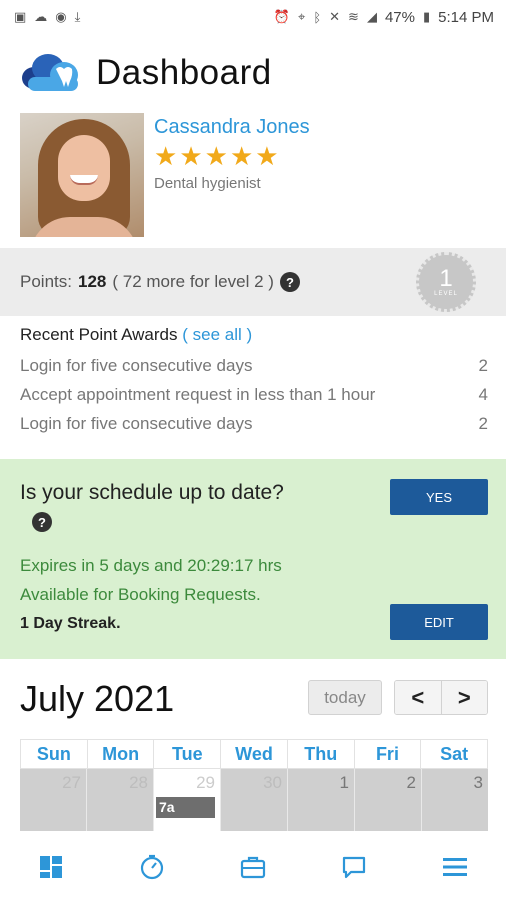 The image size is (506, 900). What do you see at coordinates (289, 282) in the screenshot?
I see `points-help-icon: ?` at bounding box center [289, 282].